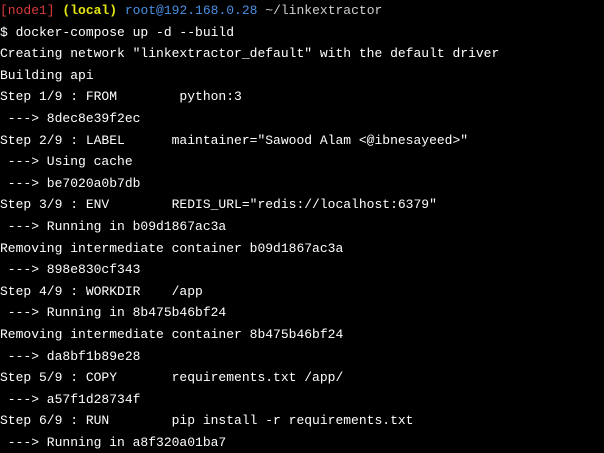 The width and height of the screenshot is (604, 453). What do you see at coordinates (113, 226) in the screenshot?
I see `output-line: ---> Running in b09d1867ac3a` at bounding box center [113, 226].